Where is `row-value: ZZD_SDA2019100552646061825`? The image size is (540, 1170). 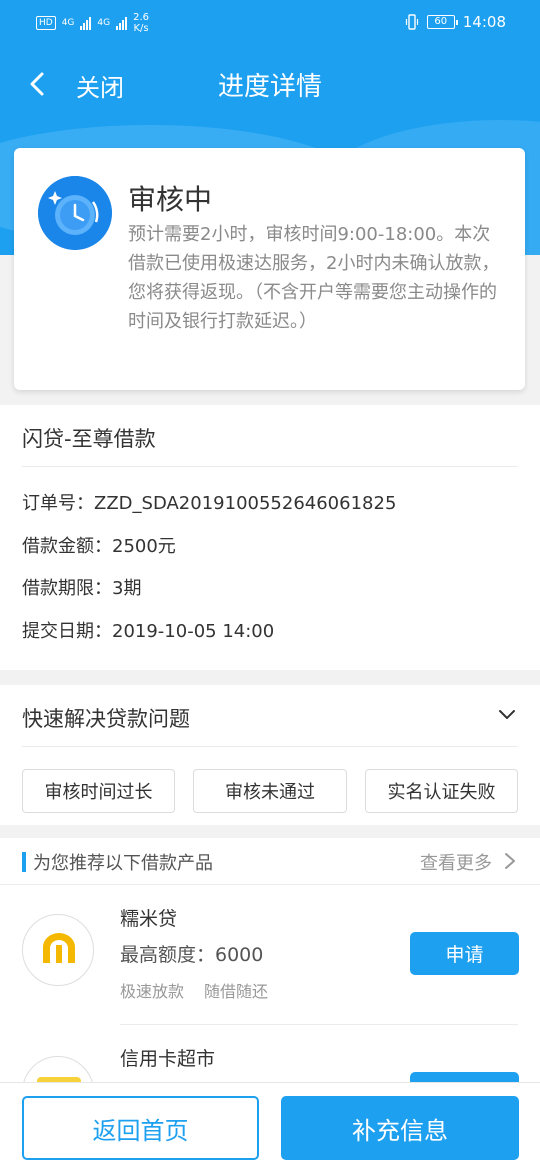 row-value: ZZD_SDA2019100552646061825 is located at coordinates (245, 503).